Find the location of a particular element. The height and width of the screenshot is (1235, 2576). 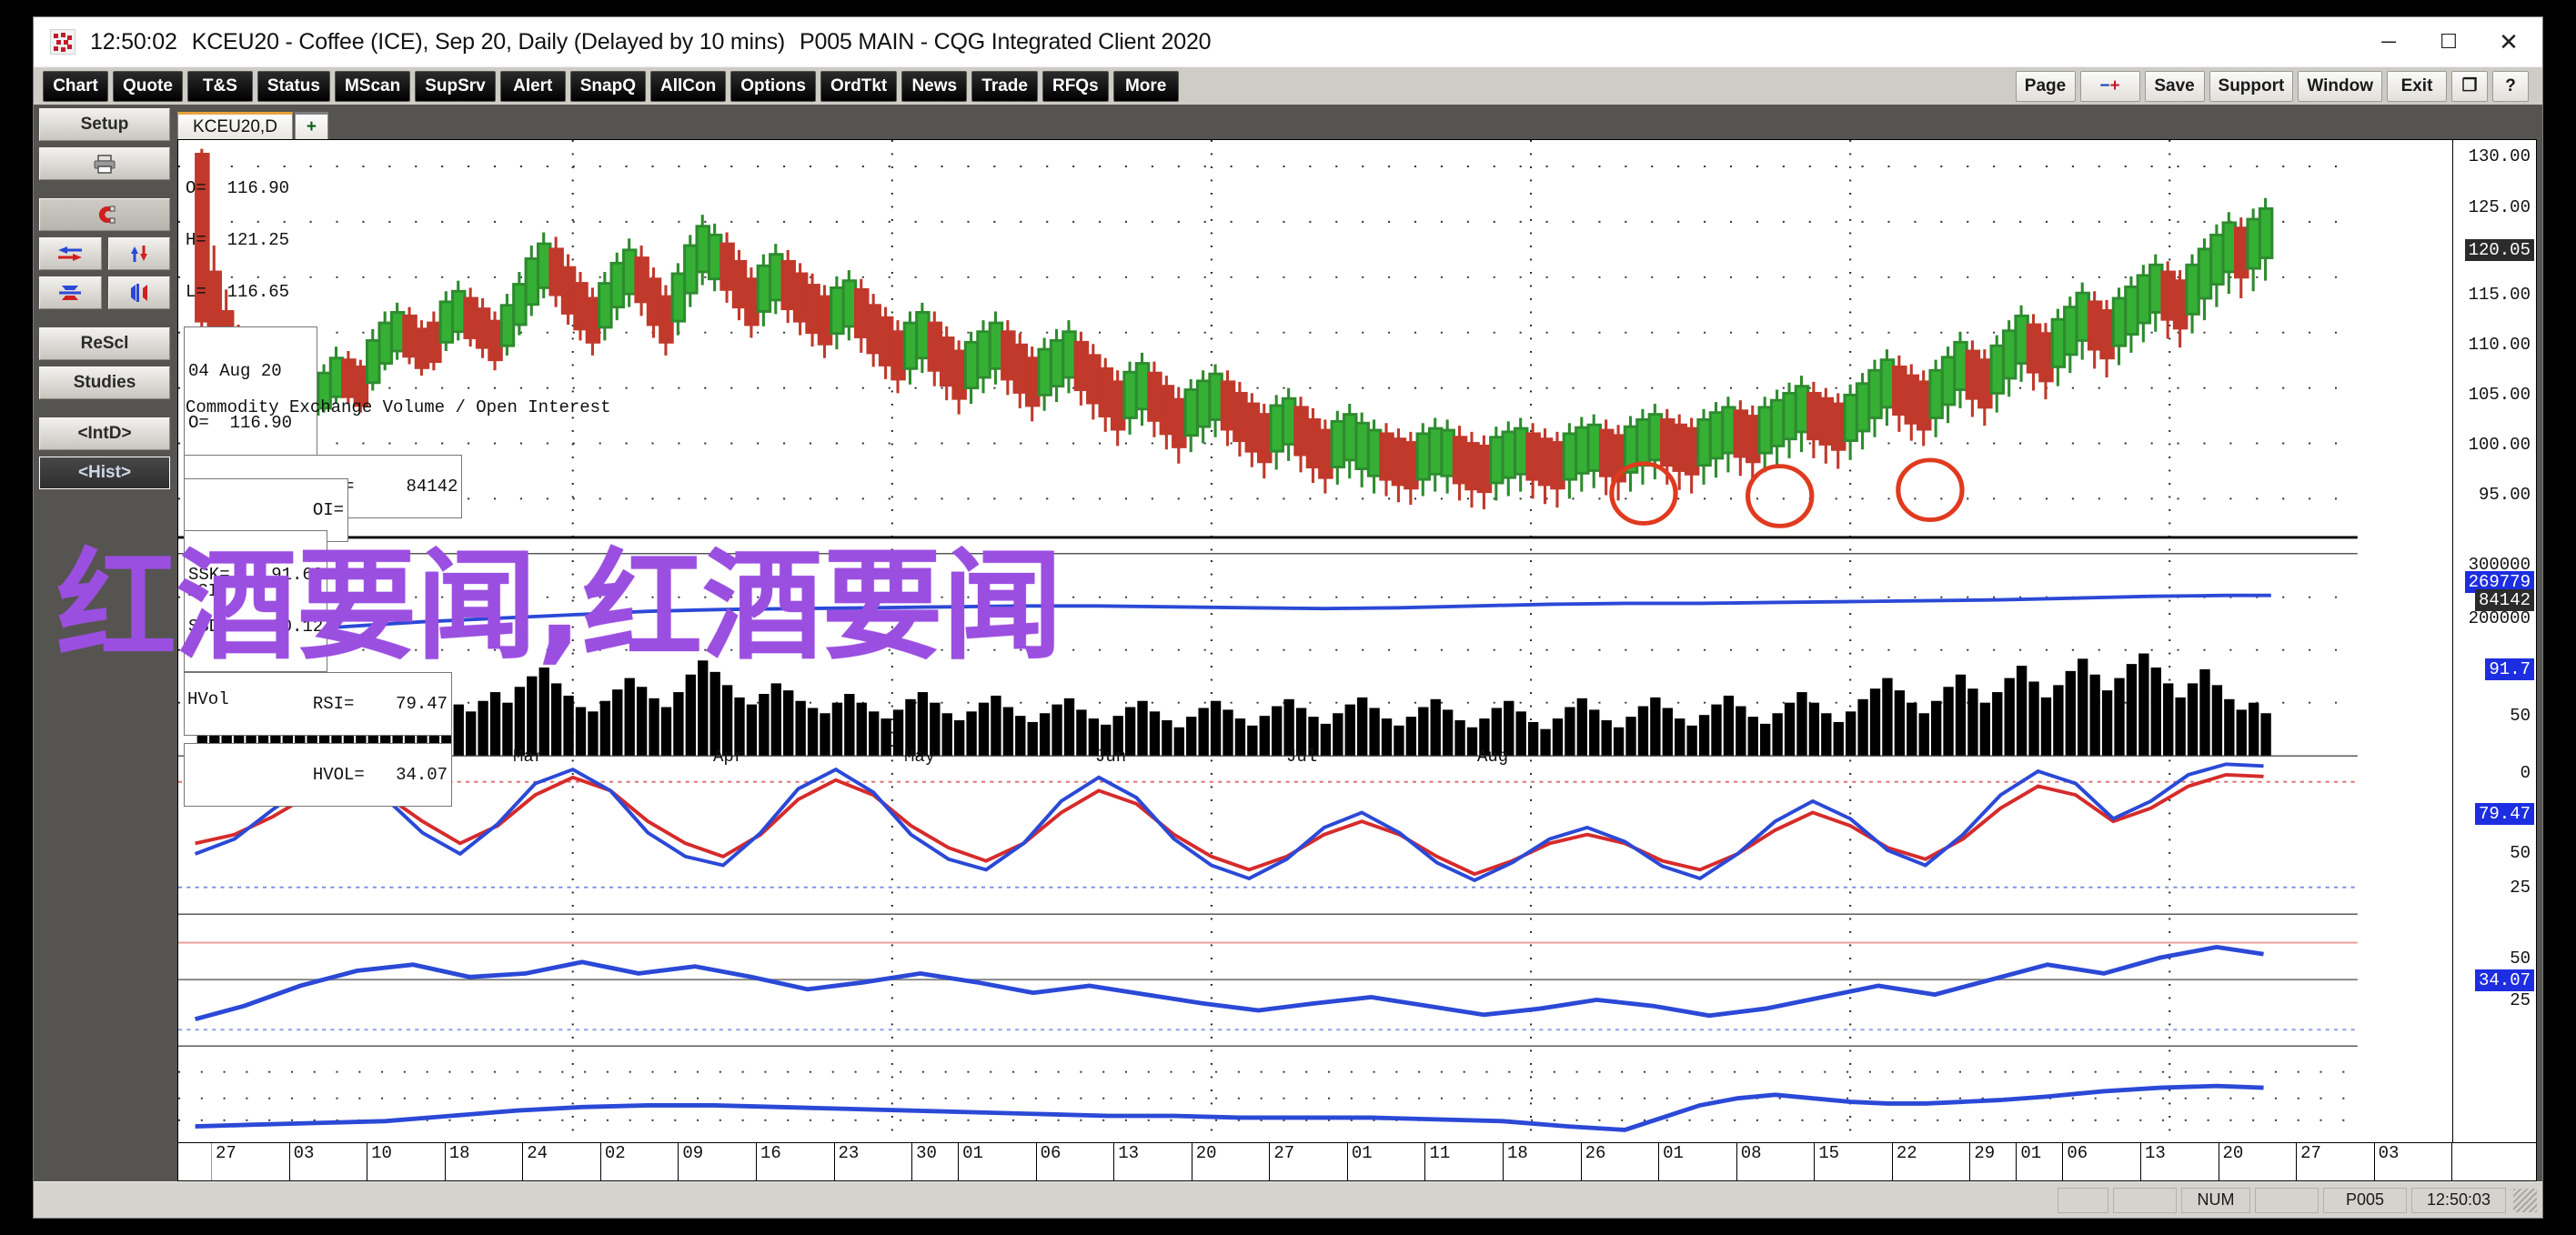

magnet-icon is located at coordinates (104, 214).